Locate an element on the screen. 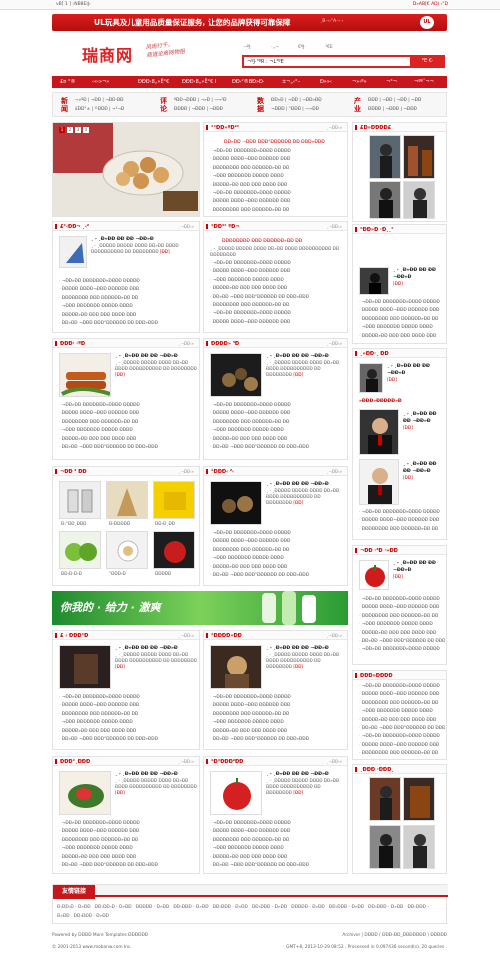 This screenshot has height=970, width=500. headline-top: ÐÐ»ÐÐ ¬ÐÐÐ ÐÐÐ°ÐÐÐÐÐÐ ÐÐ ÐÐÐ»ÐÐÐ is located at coordinates (274, 142).